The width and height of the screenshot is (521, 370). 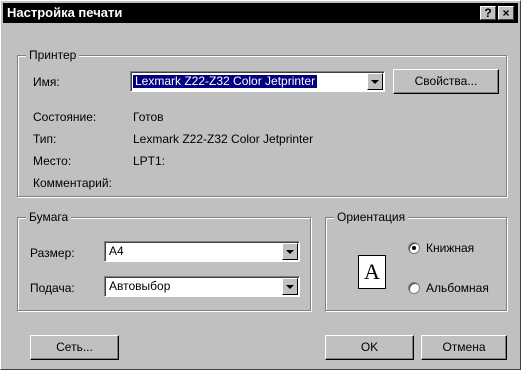 What do you see at coordinates (52, 288) in the screenshot?
I see `paper-source-label: Подача:` at bounding box center [52, 288].